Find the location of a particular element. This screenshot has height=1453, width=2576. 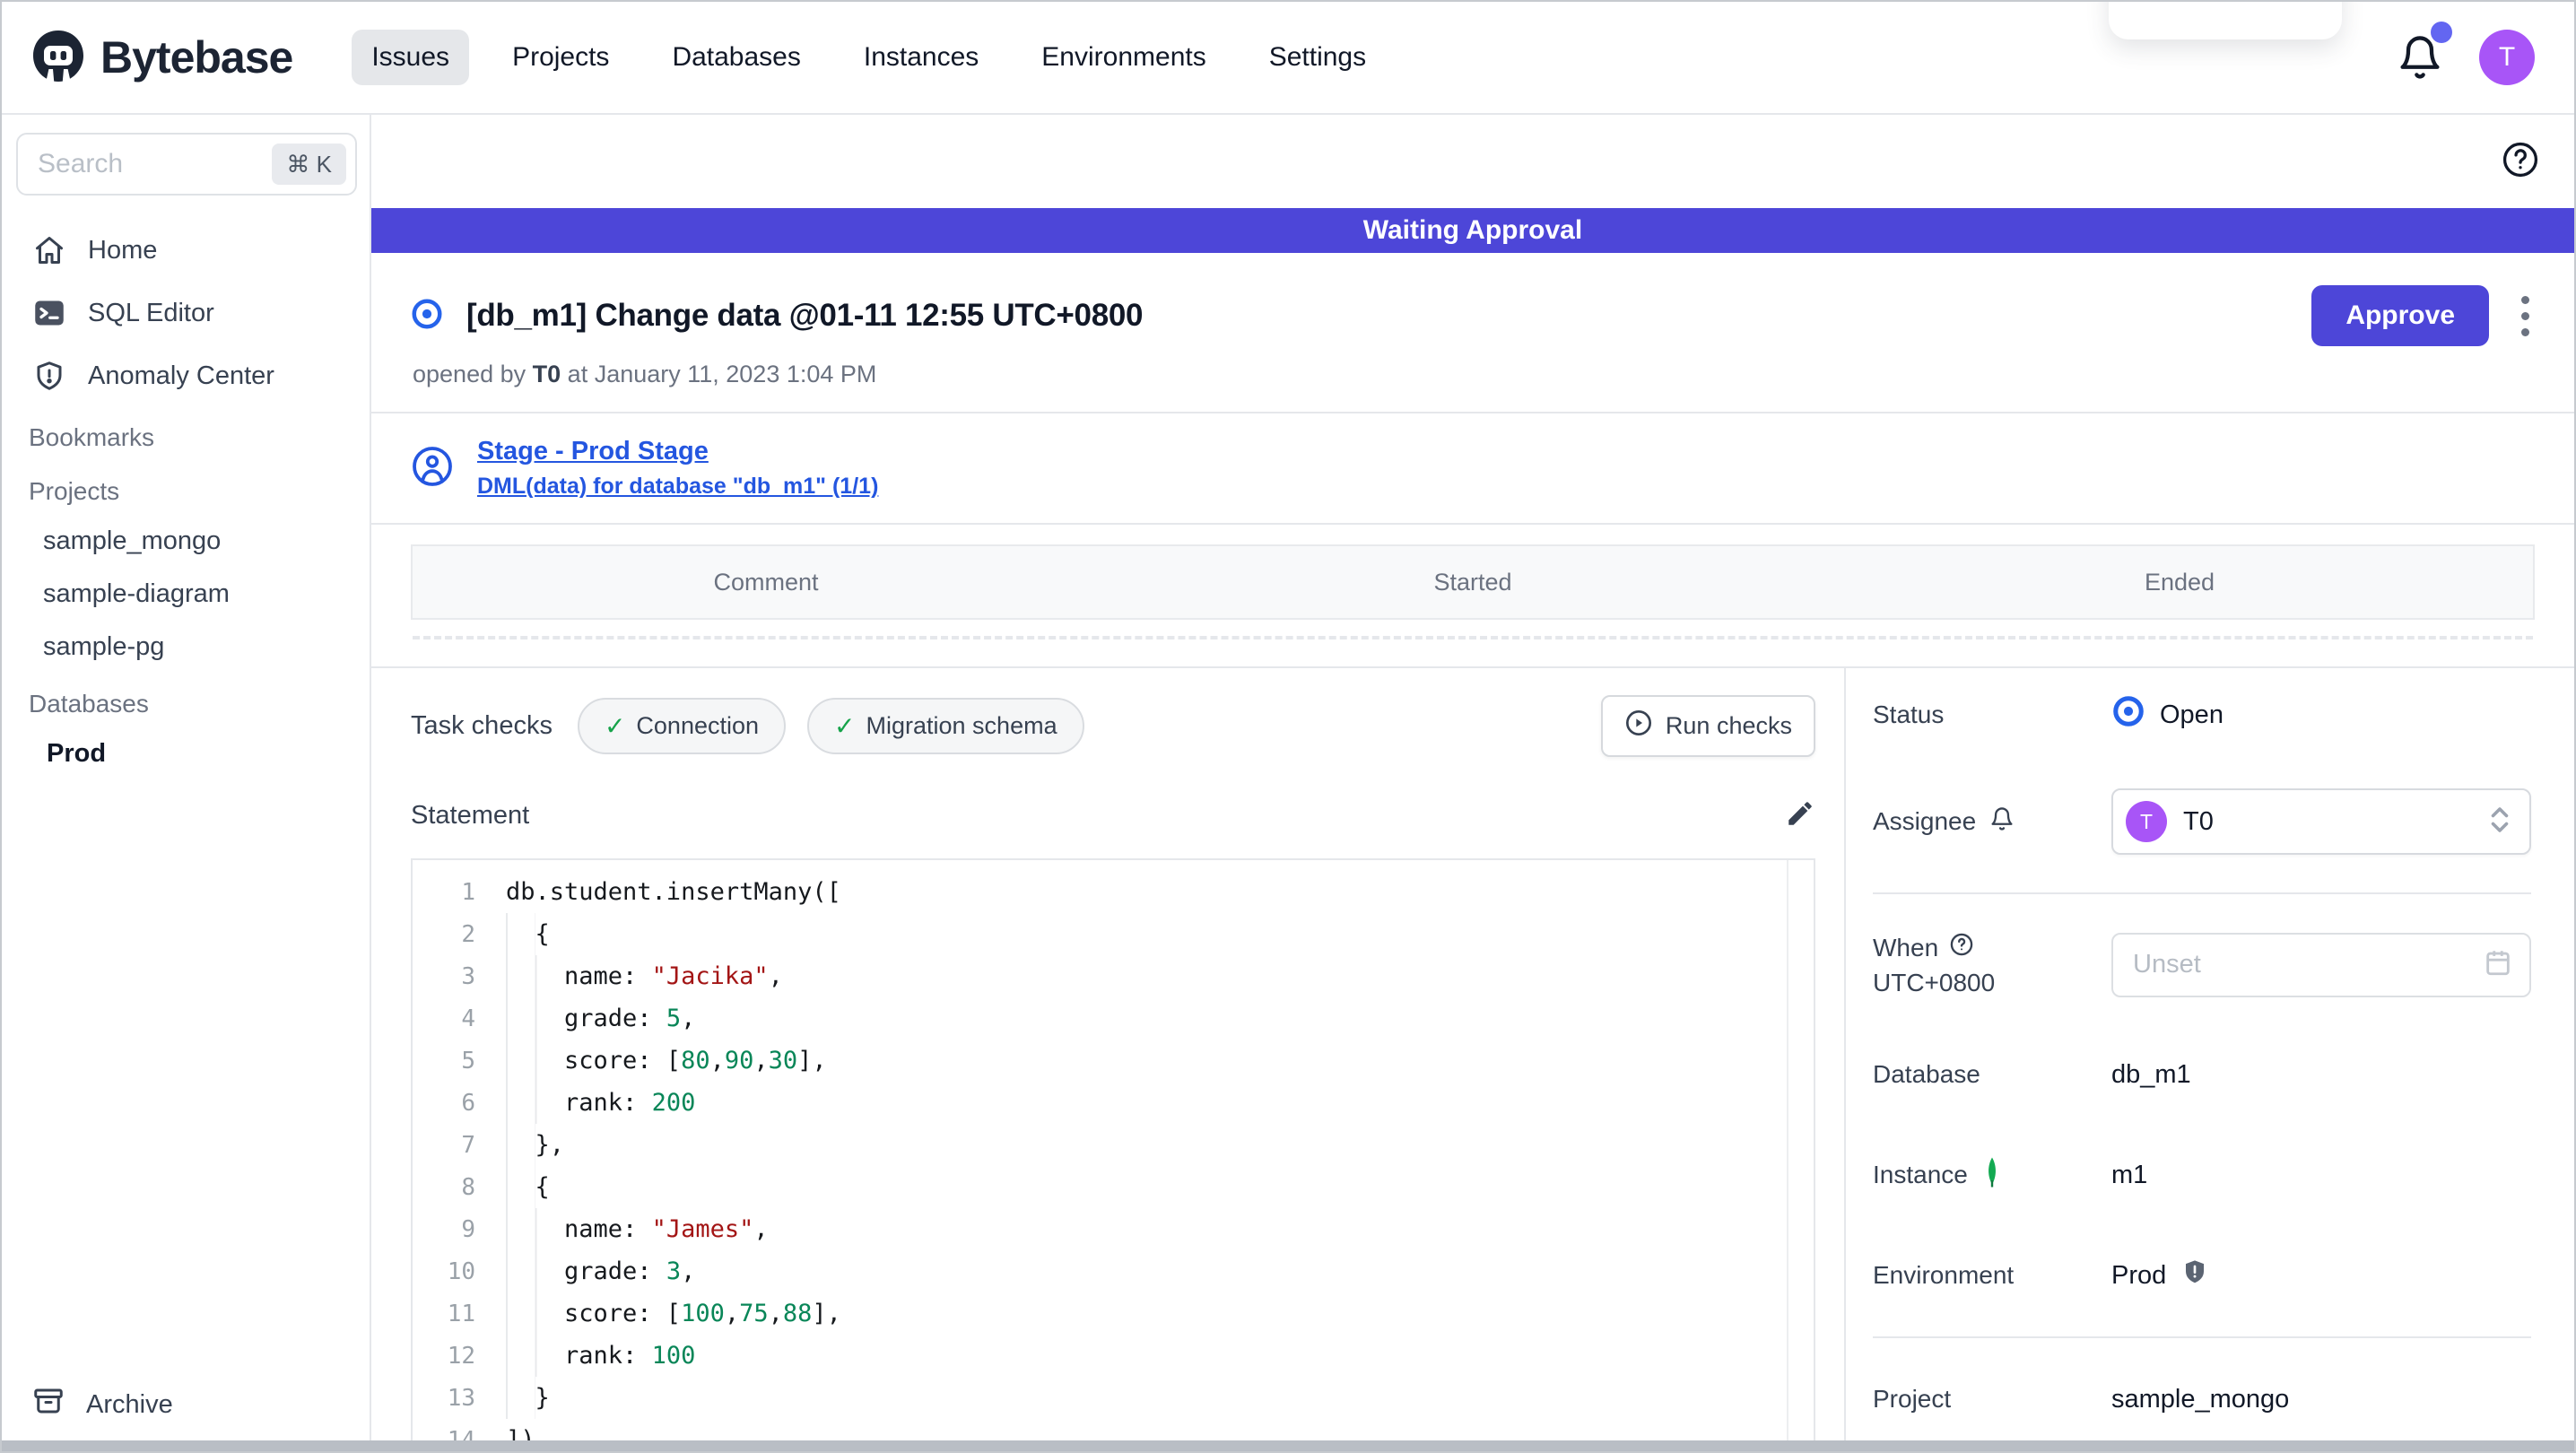

sidebar-project-sample-pg: sample-pg is located at coordinates (186, 647).